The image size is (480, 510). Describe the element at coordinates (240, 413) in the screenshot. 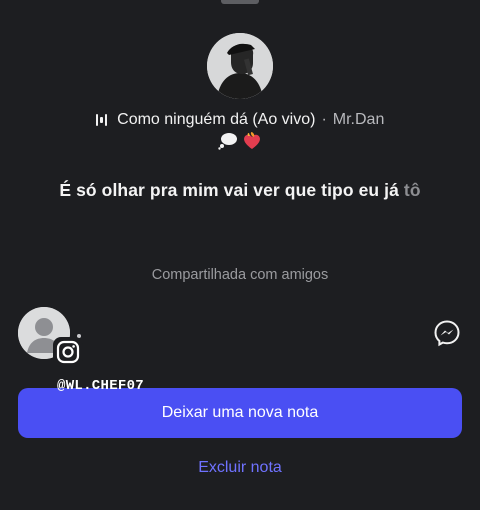

I see `leave-new-note-button: Deixar uma nova nota` at that location.